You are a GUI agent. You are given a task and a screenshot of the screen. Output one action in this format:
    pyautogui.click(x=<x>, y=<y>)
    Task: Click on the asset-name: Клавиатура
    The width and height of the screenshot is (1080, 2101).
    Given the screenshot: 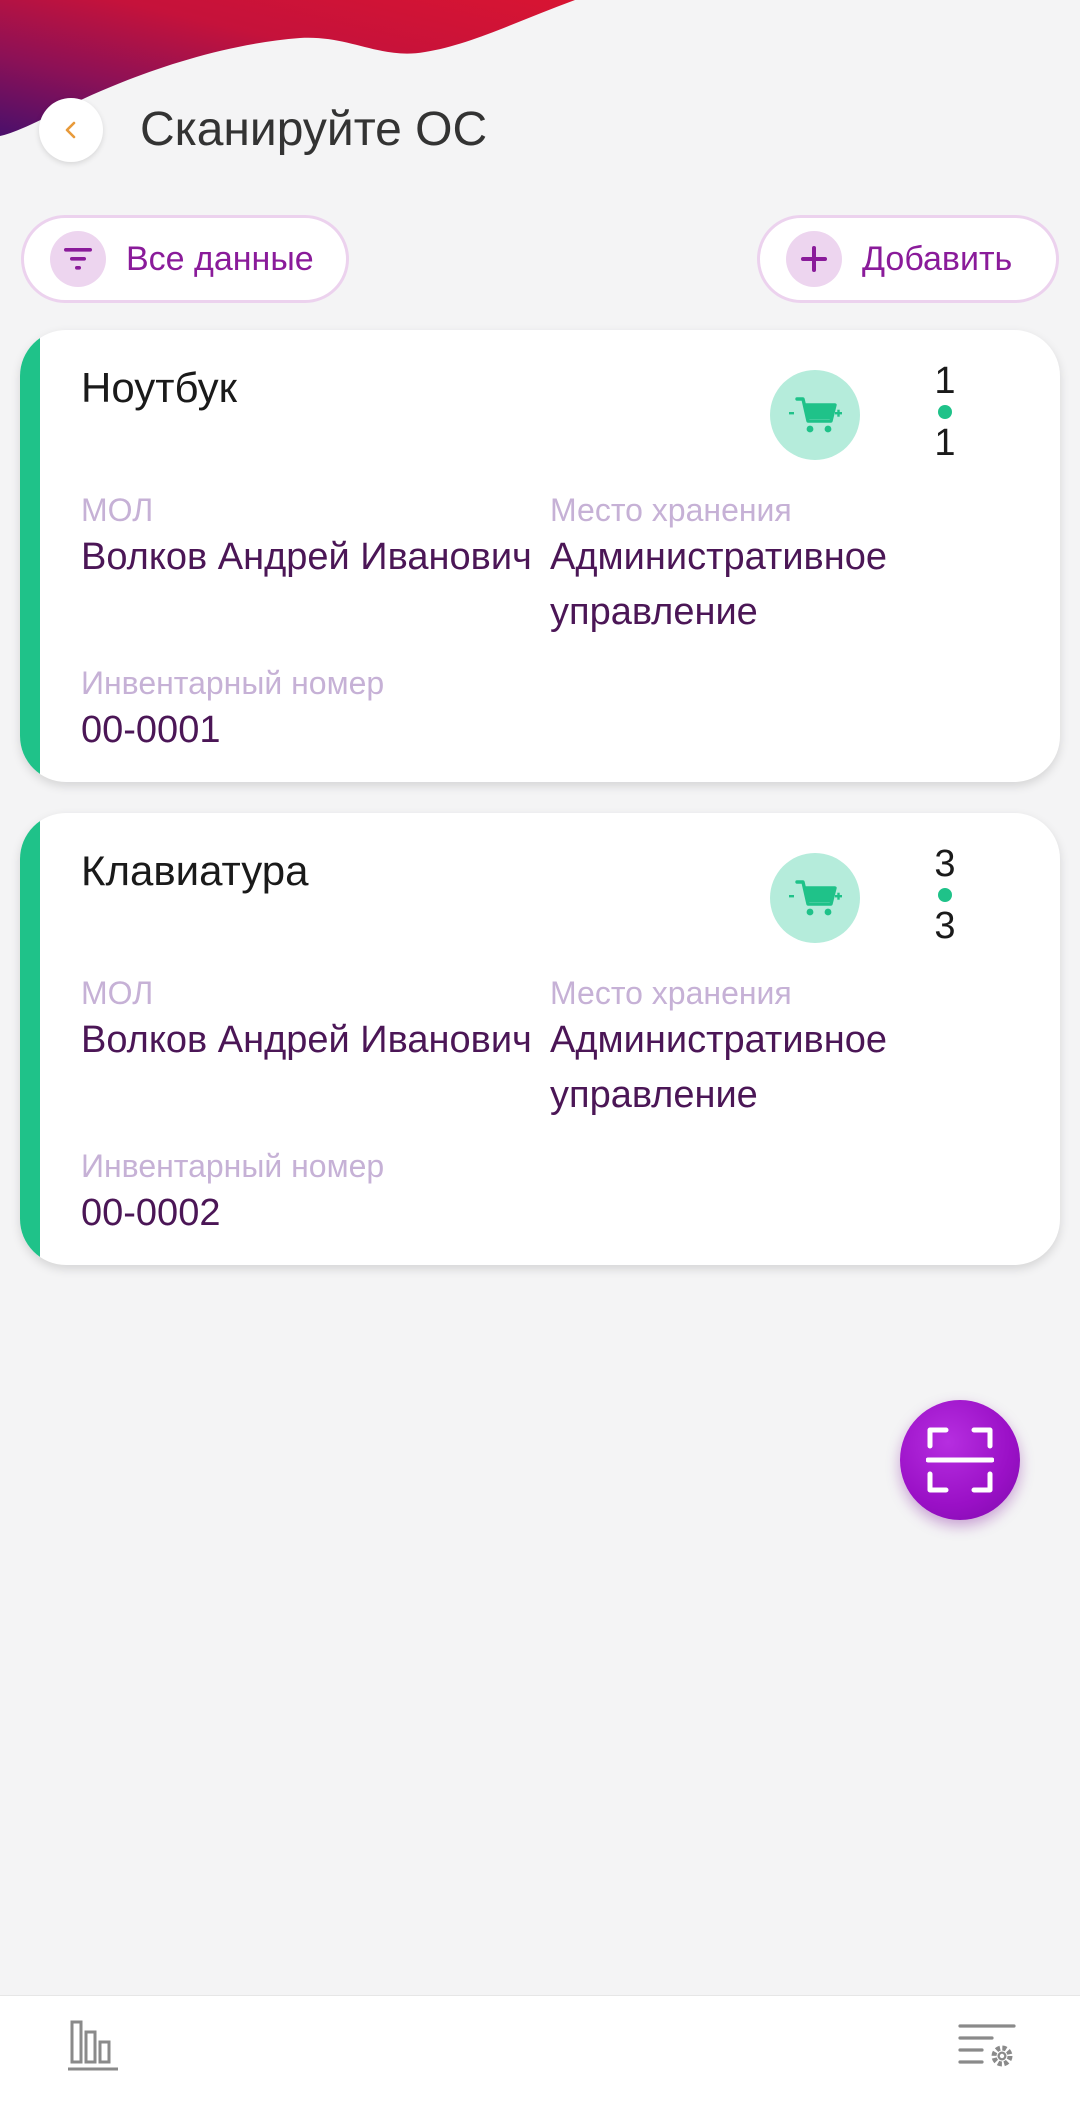 What is the action you would take?
    pyautogui.click(x=195, y=870)
    